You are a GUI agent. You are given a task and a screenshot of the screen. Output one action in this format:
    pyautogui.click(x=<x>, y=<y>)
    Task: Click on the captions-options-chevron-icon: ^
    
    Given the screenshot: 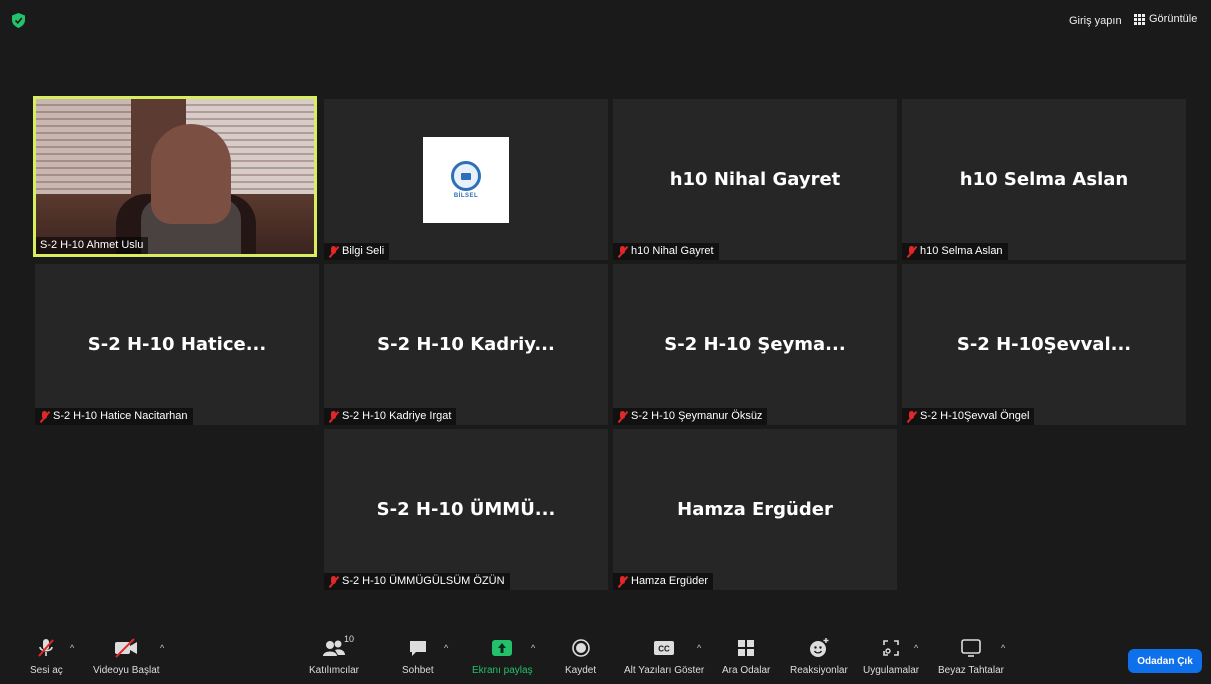 What is the action you would take?
    pyautogui.click(x=699, y=648)
    